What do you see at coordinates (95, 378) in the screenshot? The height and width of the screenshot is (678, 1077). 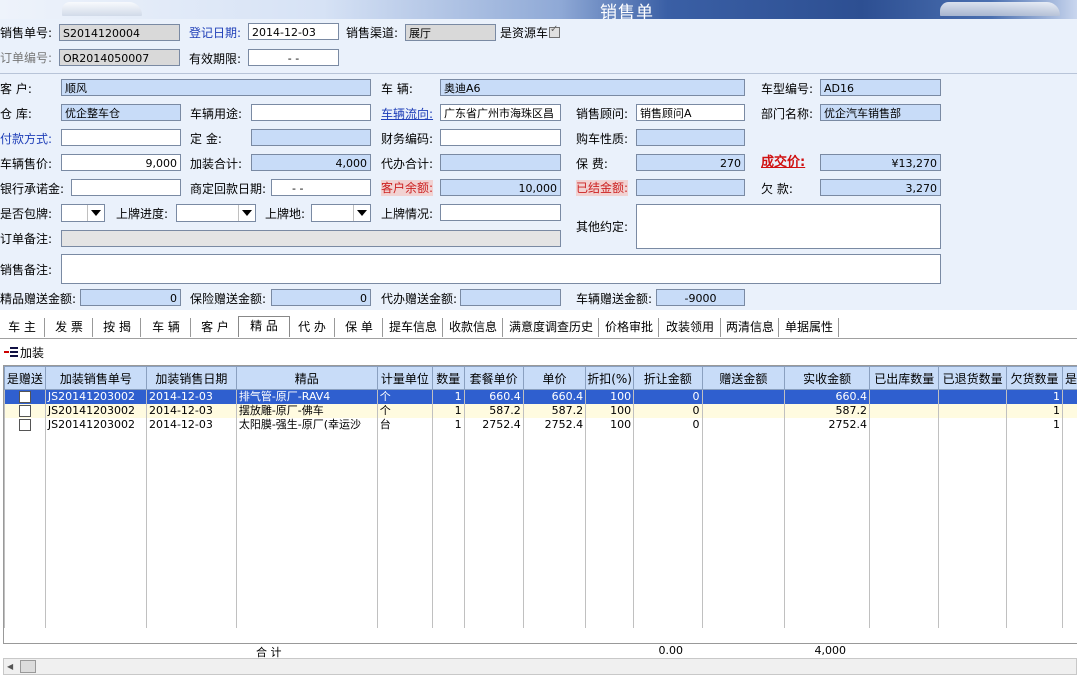 I see `column-header: 加装销售单号` at bounding box center [95, 378].